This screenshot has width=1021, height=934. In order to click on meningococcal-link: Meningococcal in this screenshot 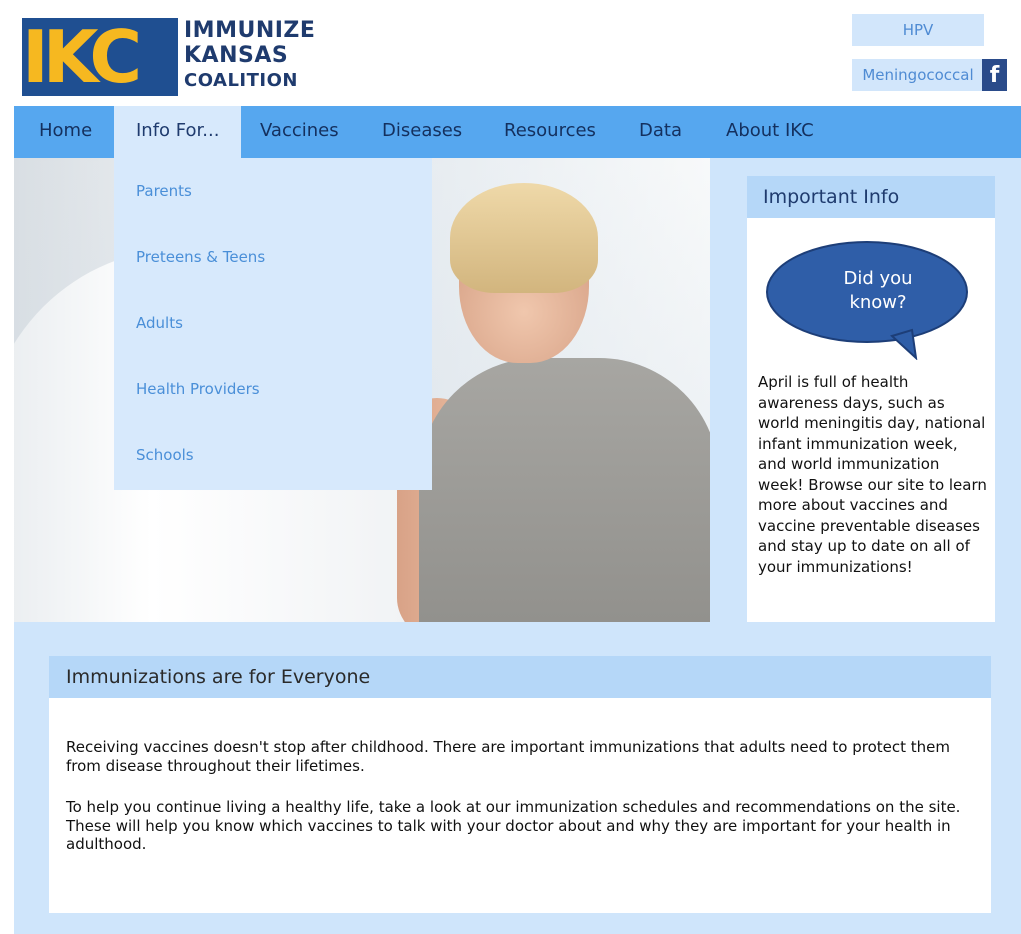, I will do `click(918, 75)`.